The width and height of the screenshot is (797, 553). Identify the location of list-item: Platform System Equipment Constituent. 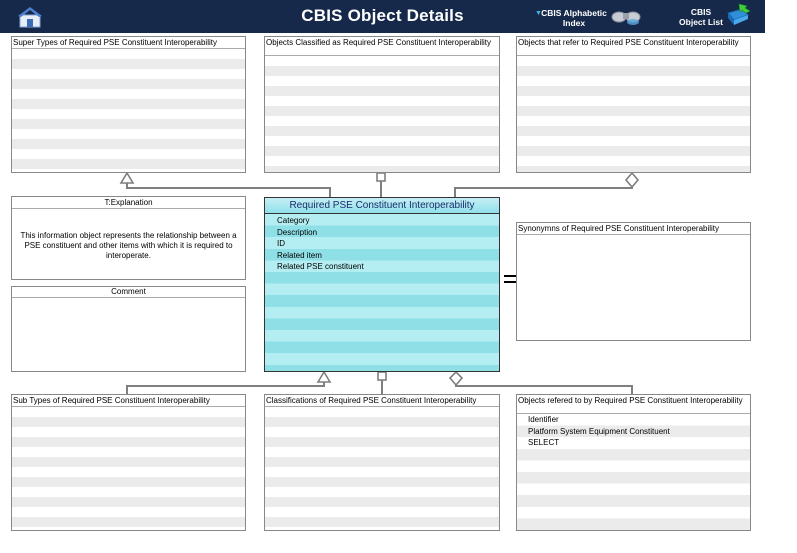
(633, 432).